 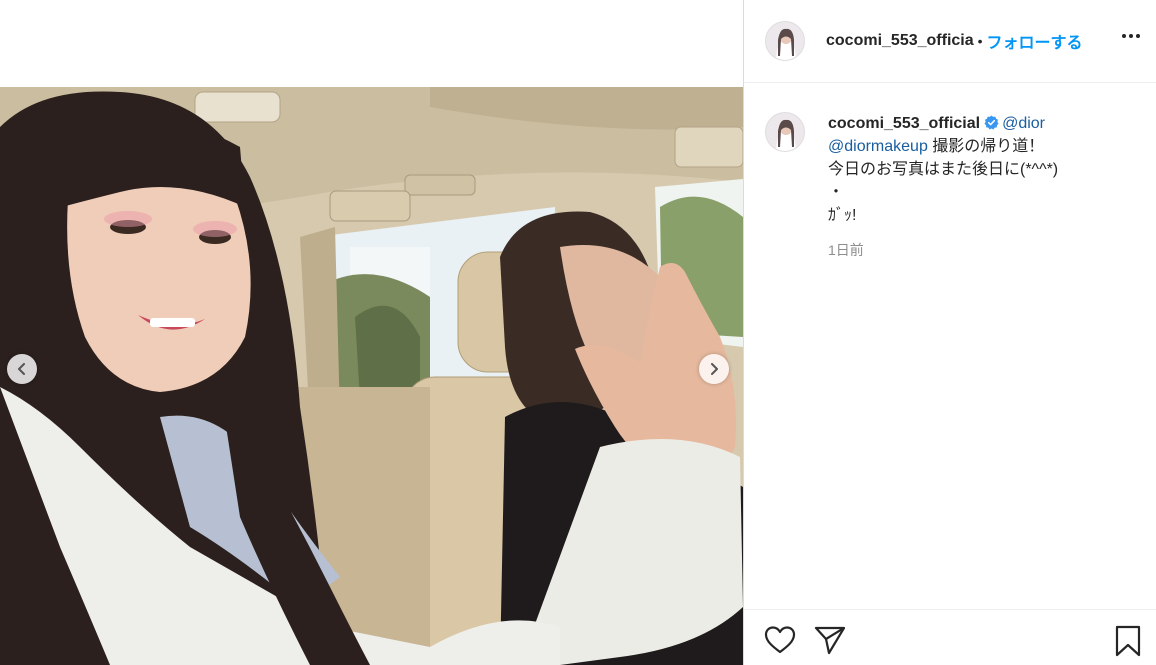 I want to click on caption-line4: ｶﾞｯ!, so click(x=842, y=215).